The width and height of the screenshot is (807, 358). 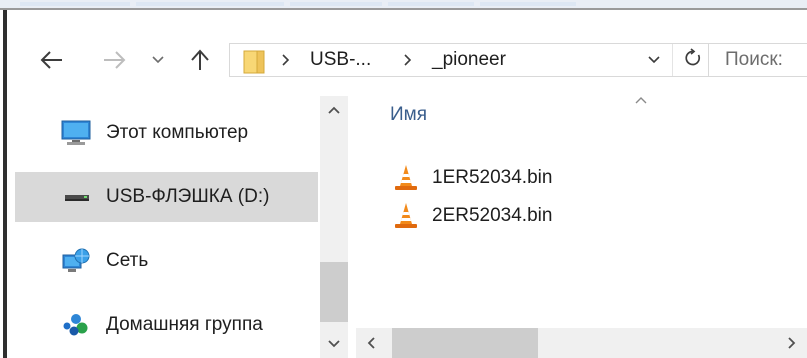 I want to click on refresh-icon, so click(x=693, y=60).